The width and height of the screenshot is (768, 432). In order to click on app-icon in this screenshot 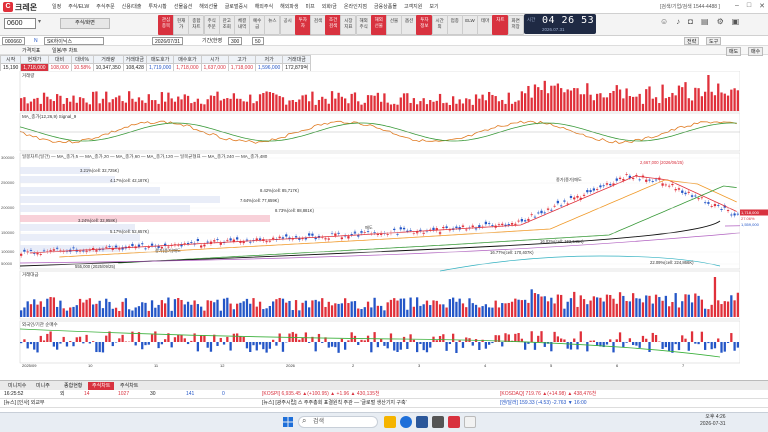, I will do `click(422, 422)`.